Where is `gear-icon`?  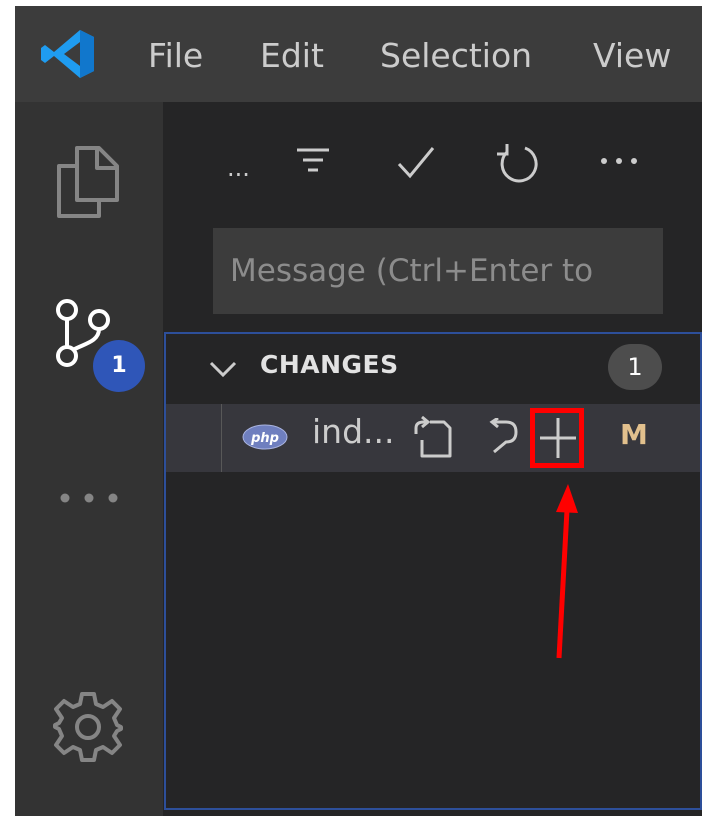
gear-icon is located at coordinates (88, 727).